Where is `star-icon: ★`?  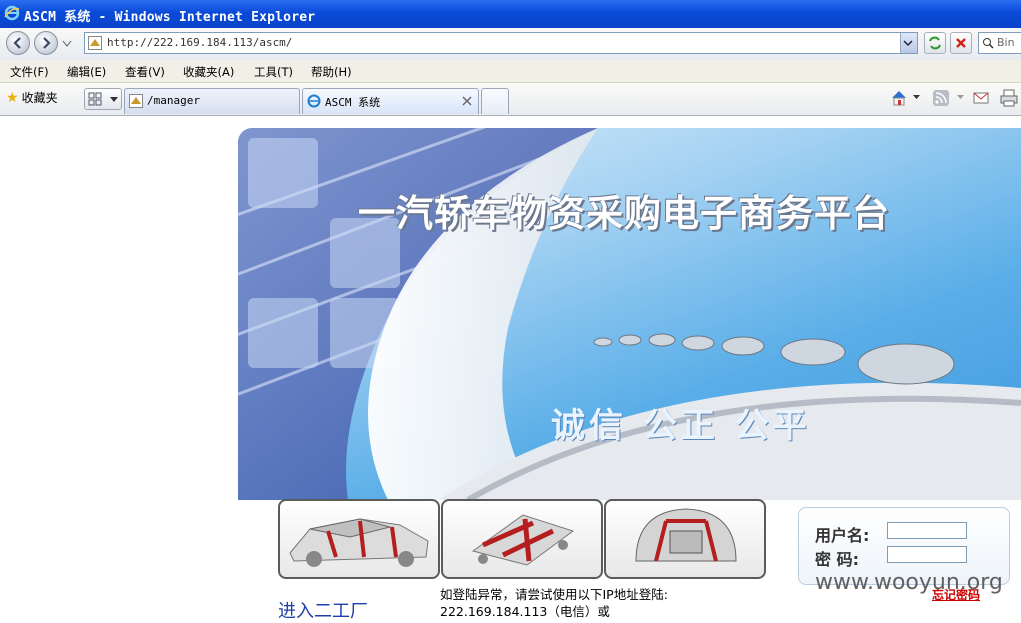 star-icon: ★ is located at coordinates (12, 98).